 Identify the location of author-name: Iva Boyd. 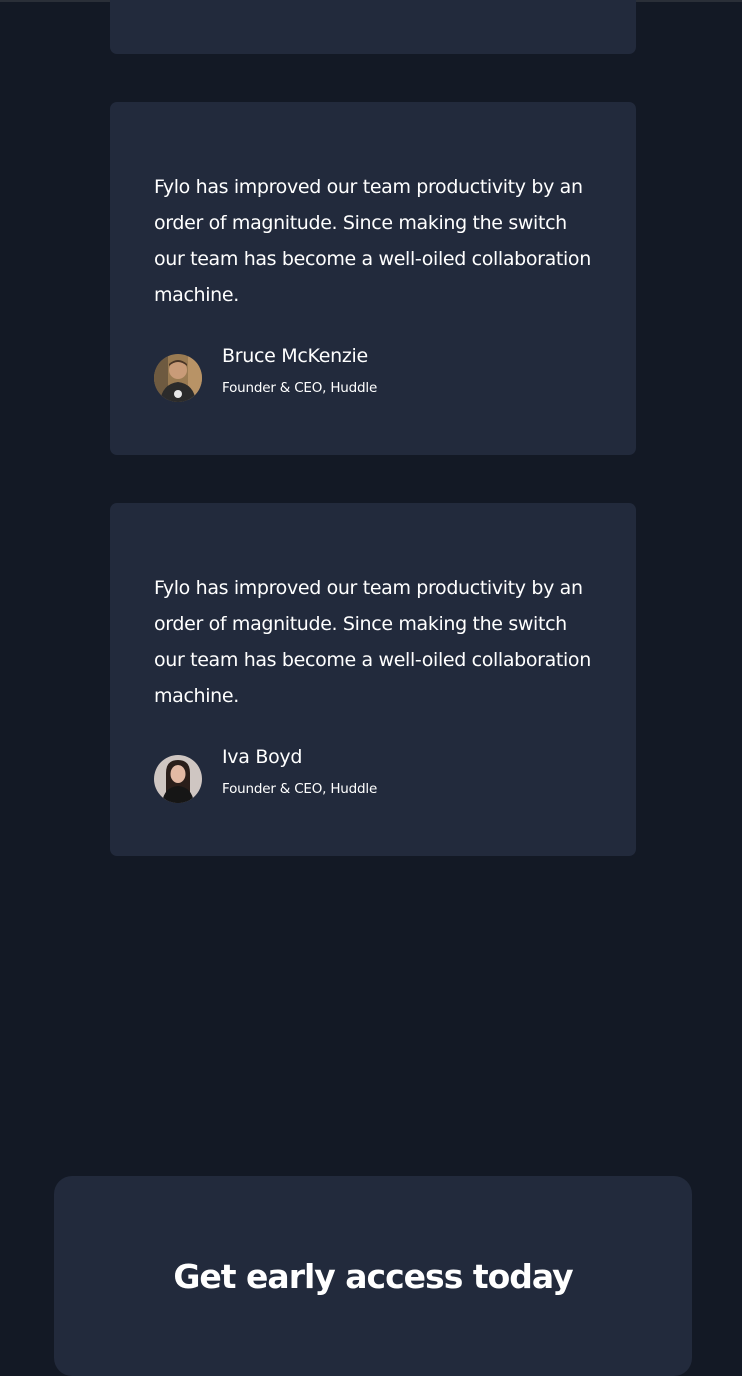
(262, 757).